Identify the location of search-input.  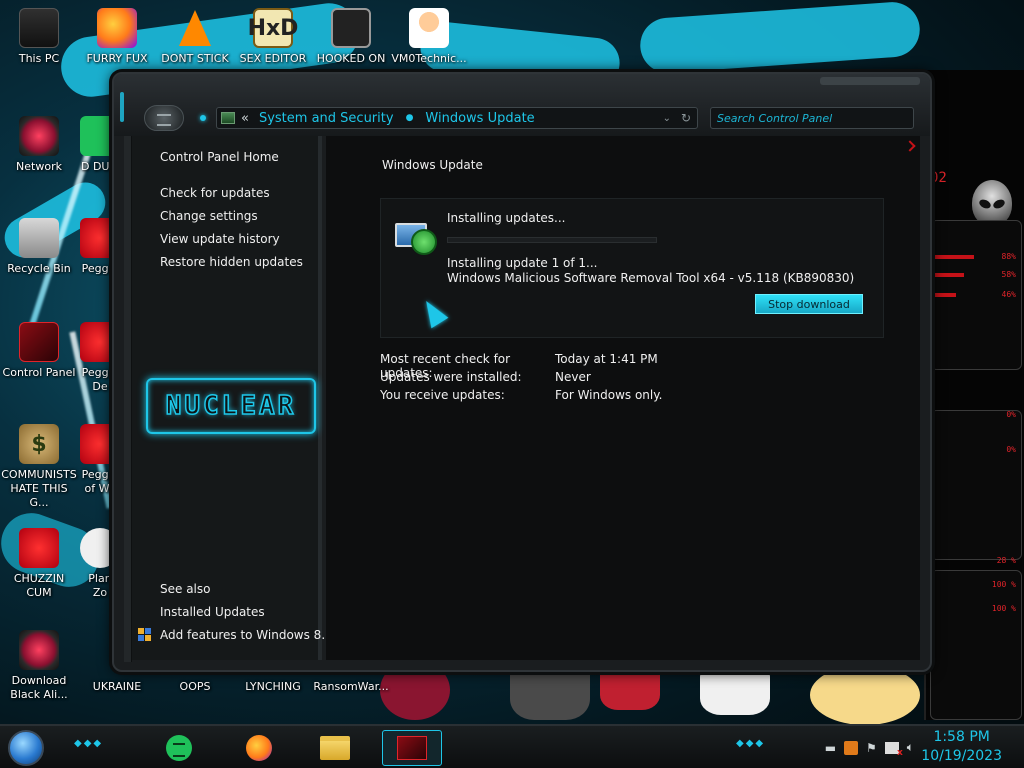
(812, 118).